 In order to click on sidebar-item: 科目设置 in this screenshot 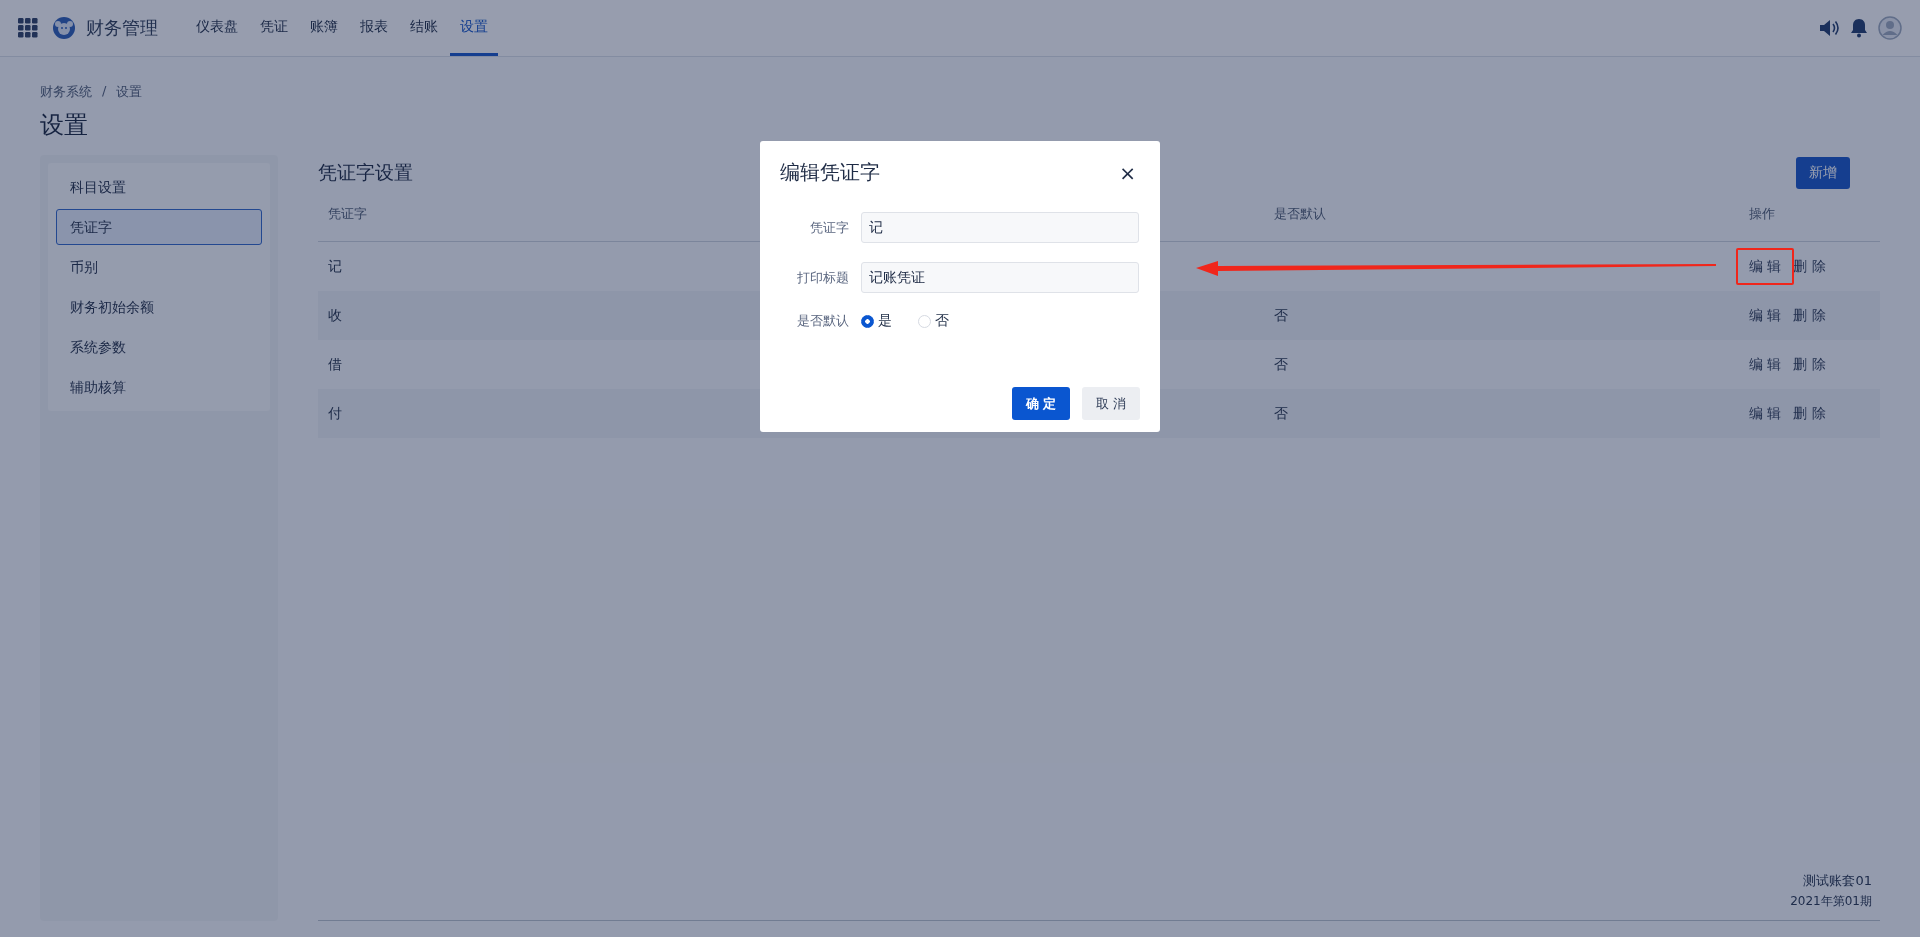, I will do `click(159, 187)`.